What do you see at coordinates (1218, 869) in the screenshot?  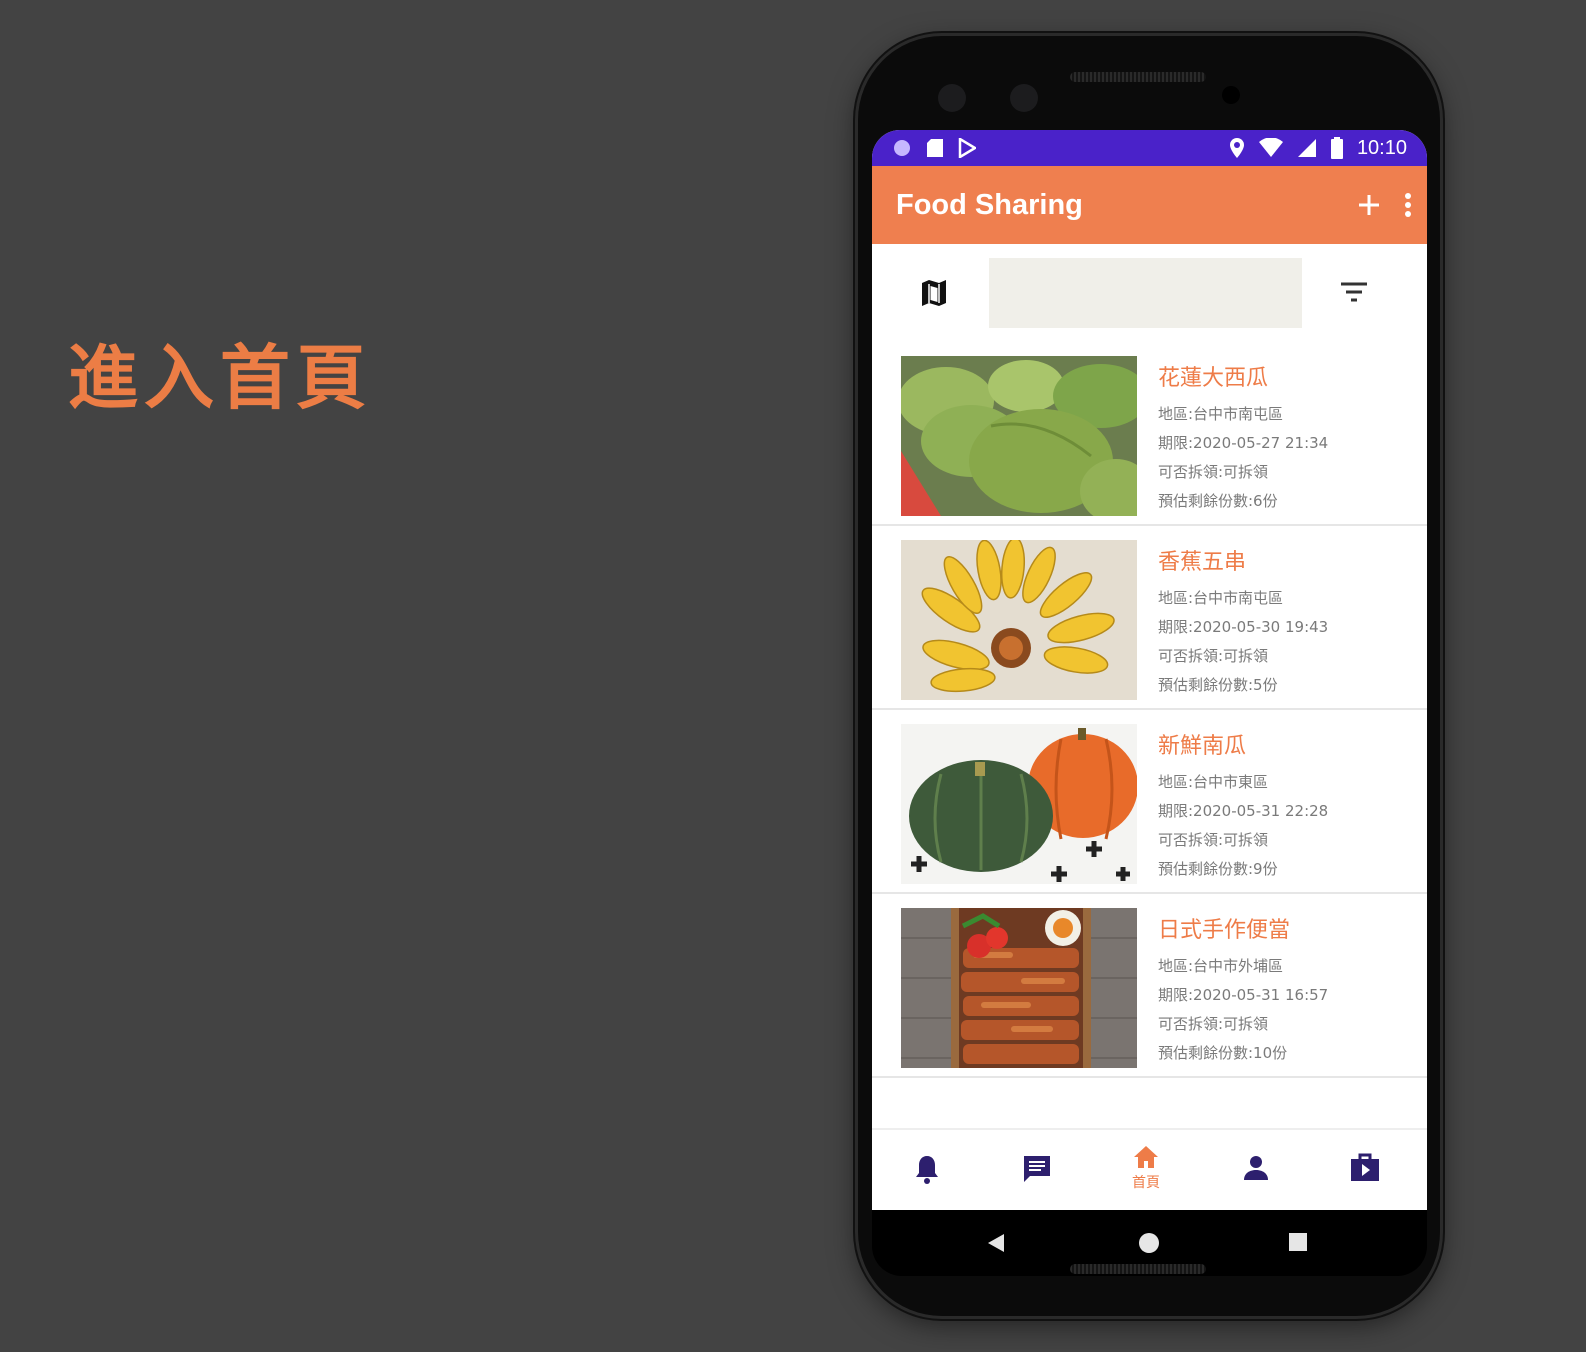 I see `item-remaining: 預估剩餘份數:9份` at bounding box center [1218, 869].